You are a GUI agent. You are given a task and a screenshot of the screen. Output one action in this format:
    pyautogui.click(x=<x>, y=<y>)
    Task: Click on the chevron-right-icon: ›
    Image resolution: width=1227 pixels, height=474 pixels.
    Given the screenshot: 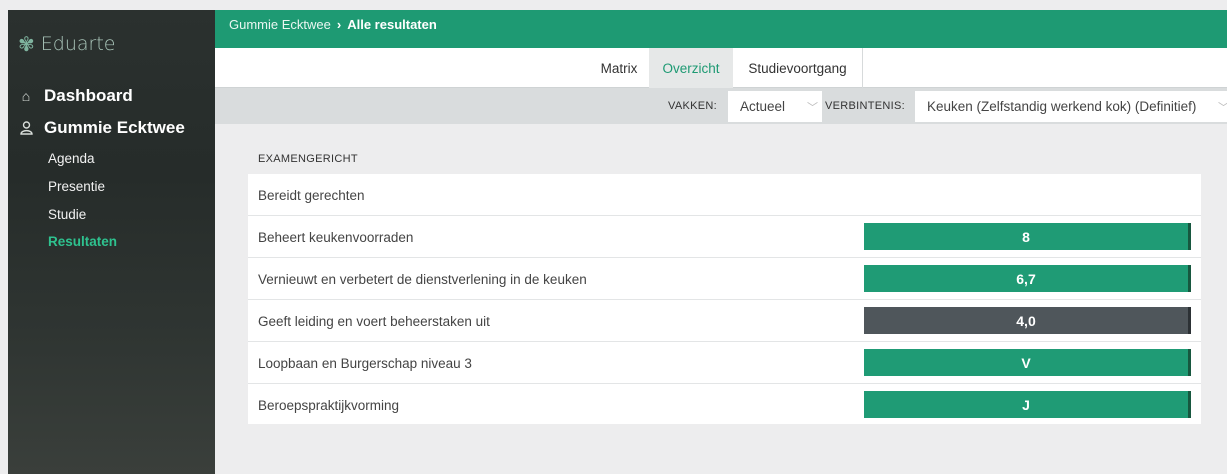 What is the action you would take?
    pyautogui.click(x=339, y=24)
    